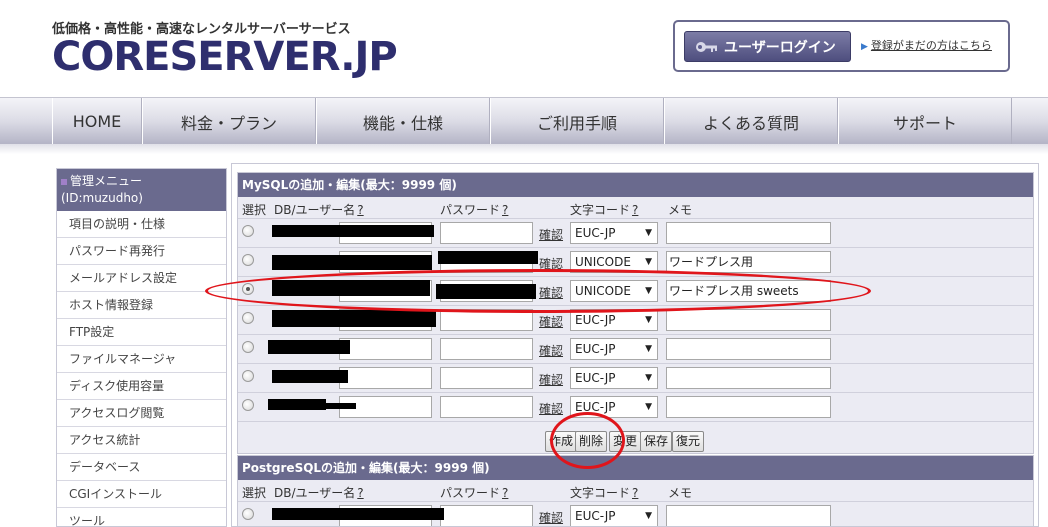  What do you see at coordinates (561, 441) in the screenshot?
I see `create-button: 作成` at bounding box center [561, 441].